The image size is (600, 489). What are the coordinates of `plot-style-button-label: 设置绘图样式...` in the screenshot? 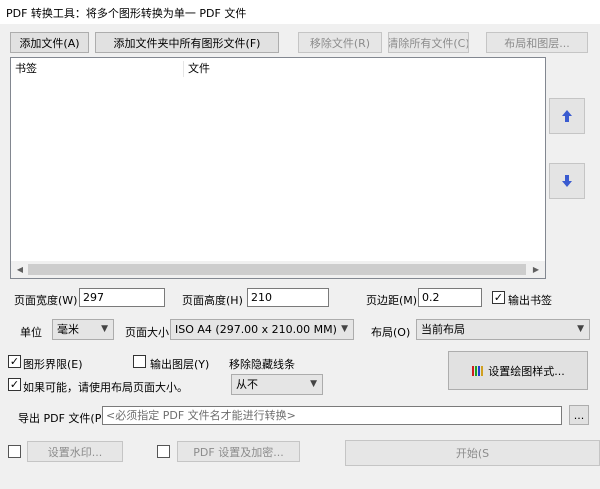 It's located at (526, 371).